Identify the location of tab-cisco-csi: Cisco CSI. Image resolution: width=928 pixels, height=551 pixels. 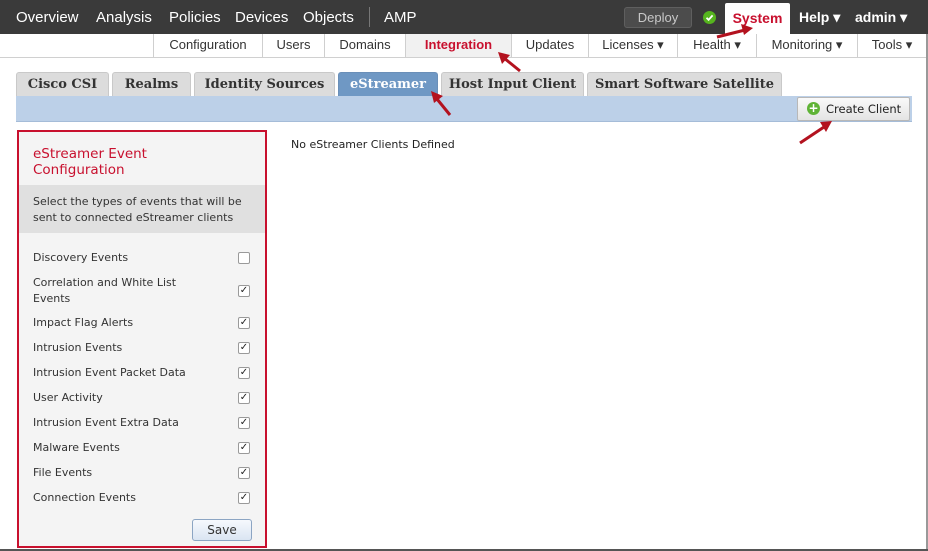
(62, 84).